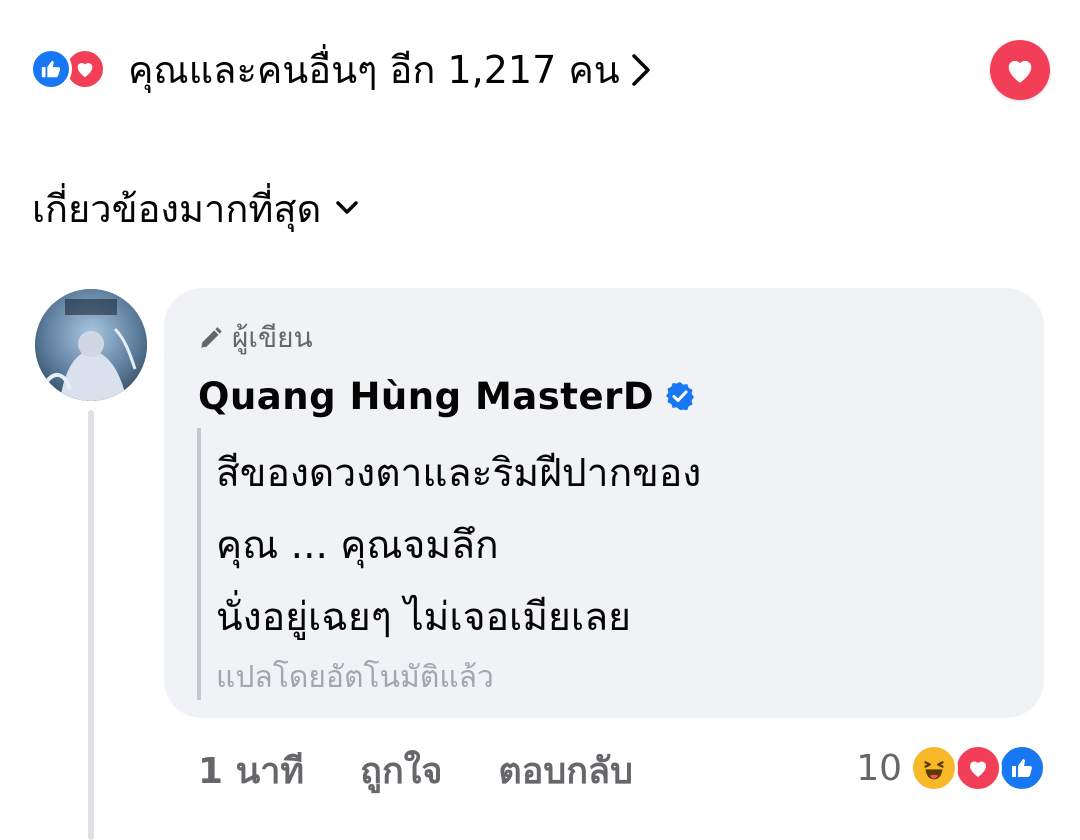 This screenshot has height=840, width=1080. I want to click on avatar, so click(91, 345).